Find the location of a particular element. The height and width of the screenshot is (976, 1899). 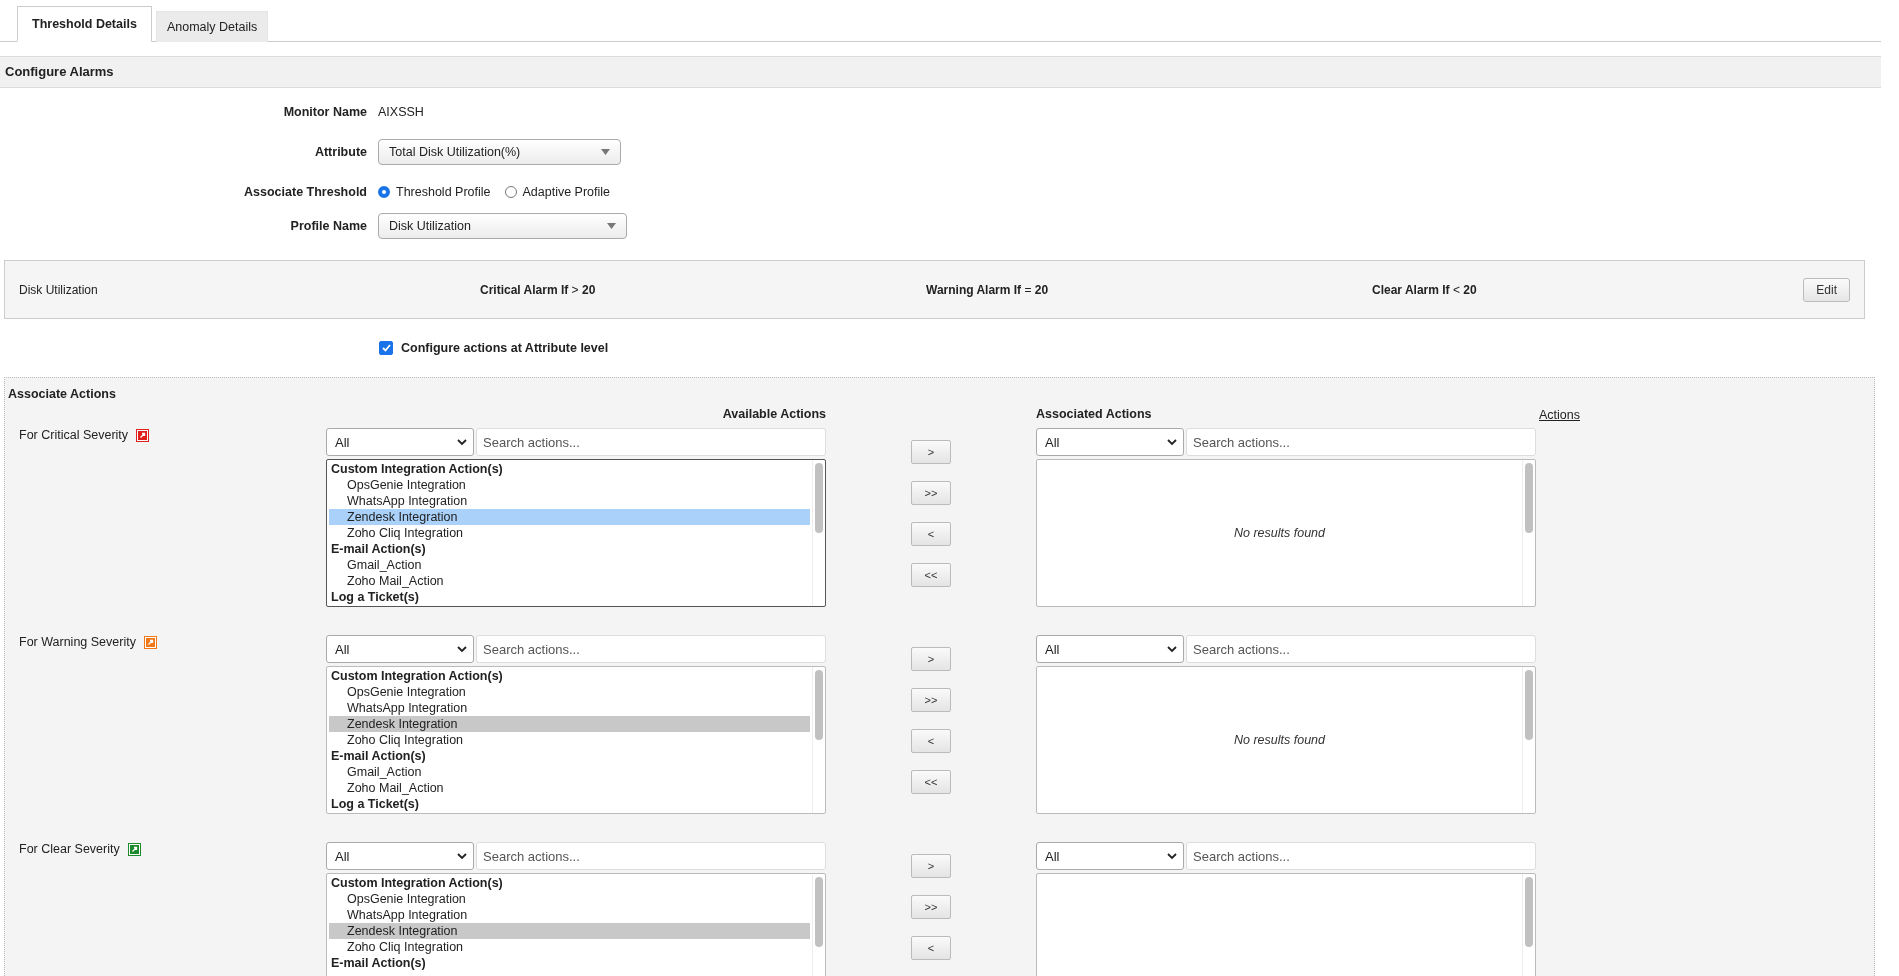

available-actions-list: Custom Integration Action(s) OpsGenie Integration WhatsApp Integration Zendesk Integration Zoho Cliq Integration E-mail Action(s) is located at coordinates (576, 924).